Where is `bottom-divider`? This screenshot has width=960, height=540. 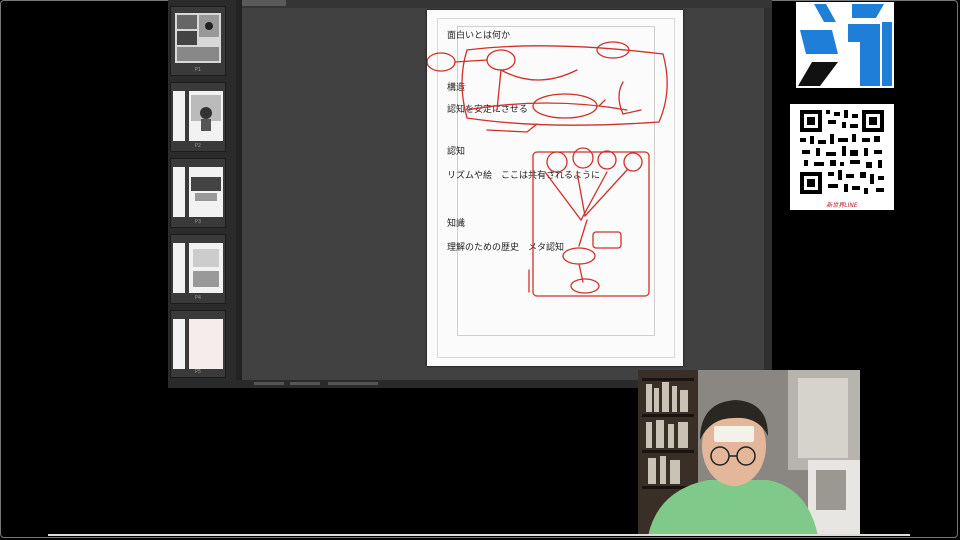
bottom-divider is located at coordinates (479, 535).